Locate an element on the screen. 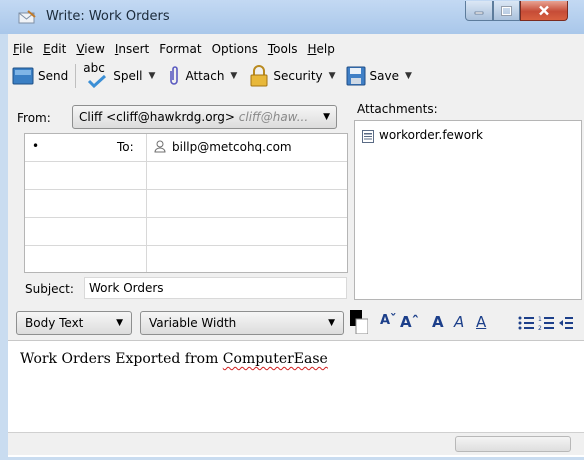  font-family-value: Variable Width is located at coordinates (193, 323).